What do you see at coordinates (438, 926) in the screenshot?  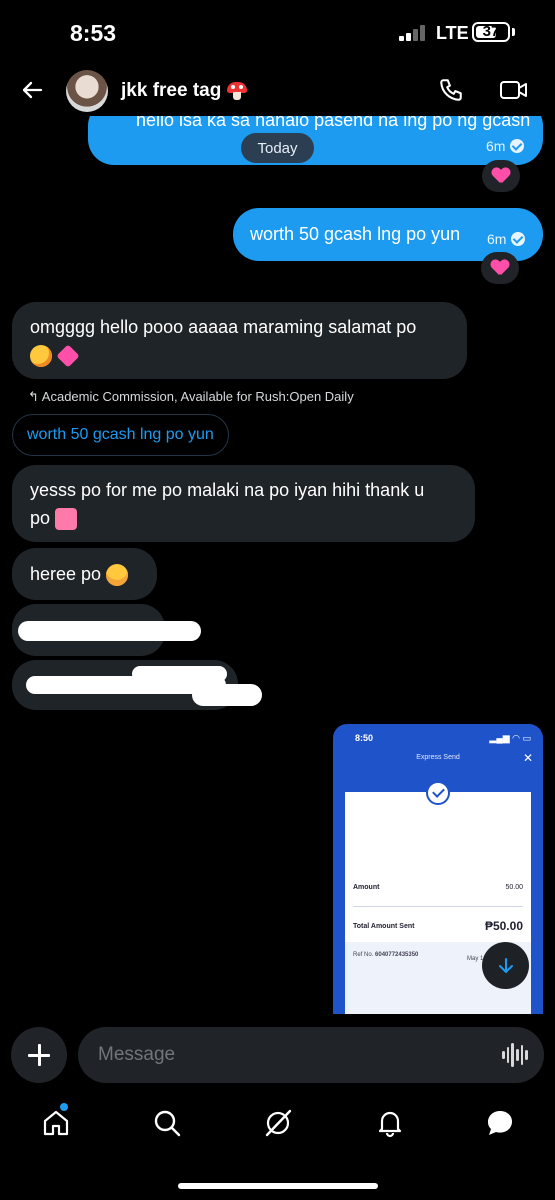 I see `total-row: Total Amount Sent ₱50.00` at bounding box center [438, 926].